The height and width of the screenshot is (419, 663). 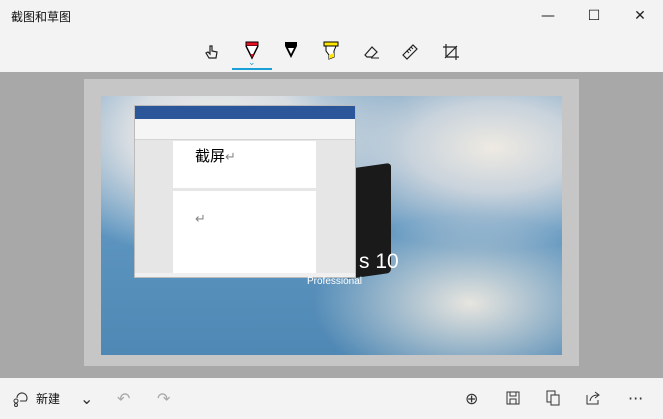 I want to click on new-snip-icon, so click(x=20, y=399).